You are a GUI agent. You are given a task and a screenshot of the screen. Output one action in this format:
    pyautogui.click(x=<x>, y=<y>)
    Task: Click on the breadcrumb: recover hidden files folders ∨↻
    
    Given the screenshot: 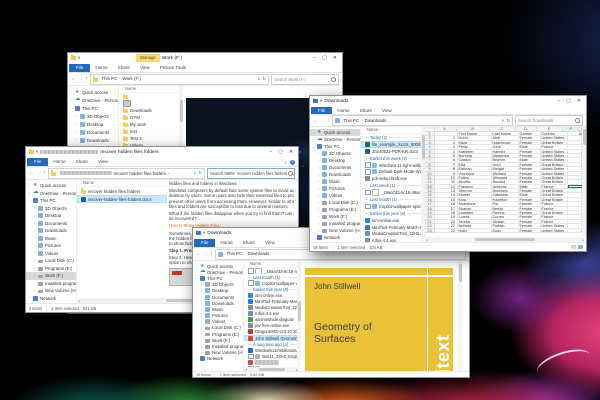 What is the action you would take?
    pyautogui.click(x=126, y=173)
    